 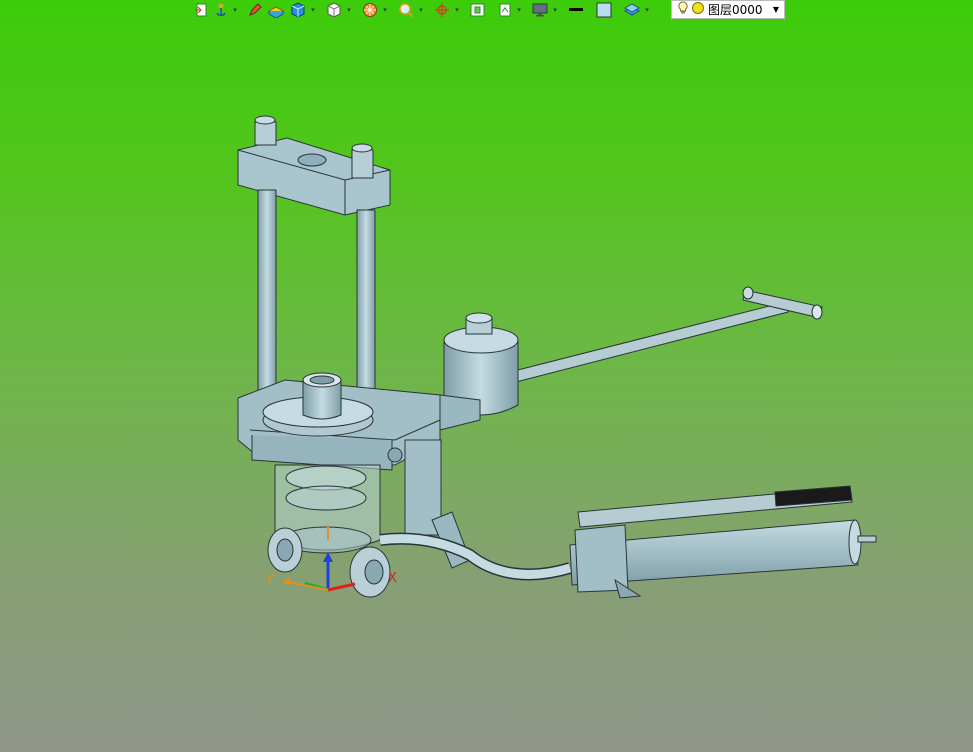 I want to click on guide-column-left, so click(x=267, y=297).